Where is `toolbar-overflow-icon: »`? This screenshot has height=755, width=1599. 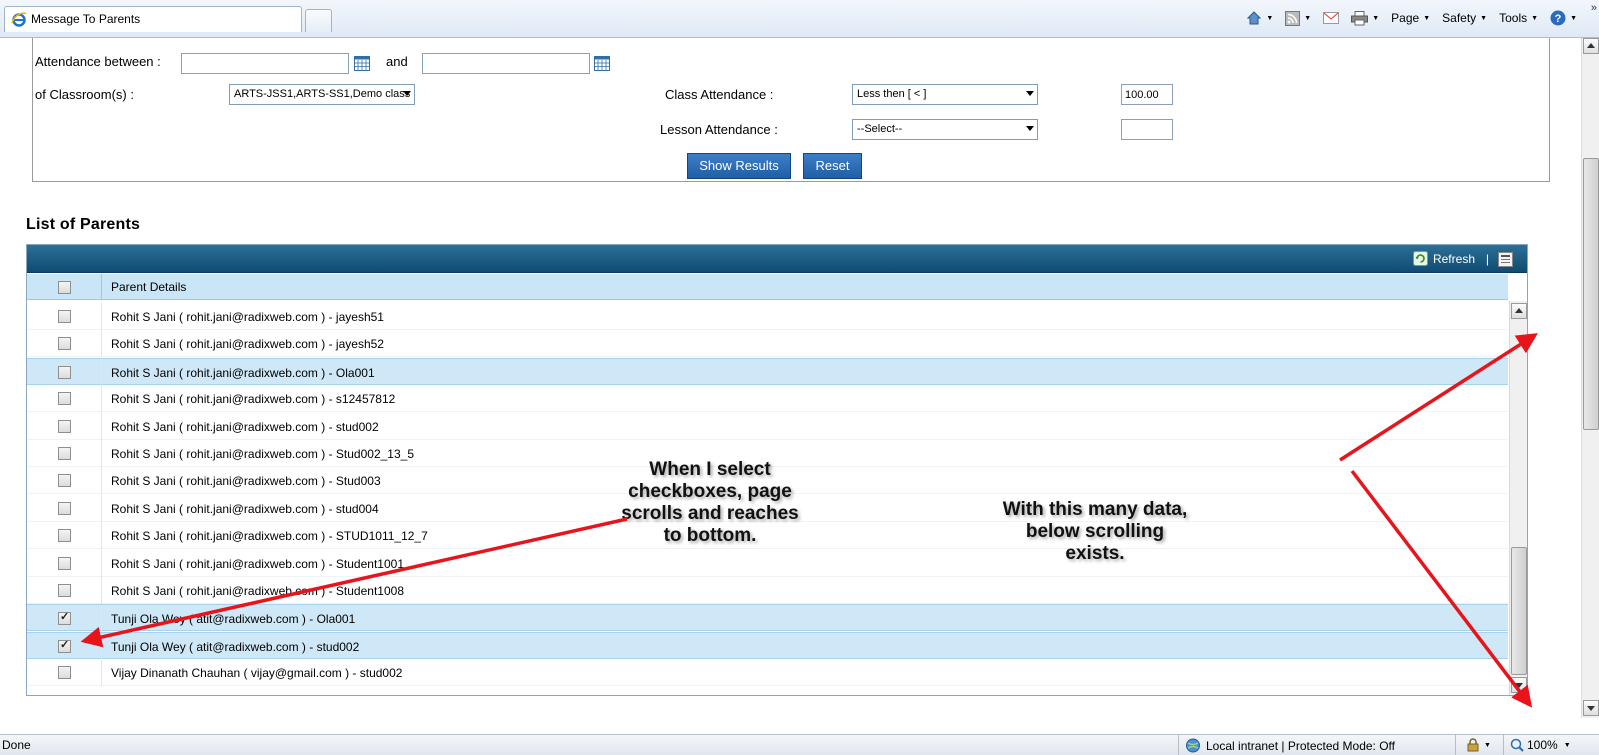
toolbar-overflow-icon: » is located at coordinates (1594, 8).